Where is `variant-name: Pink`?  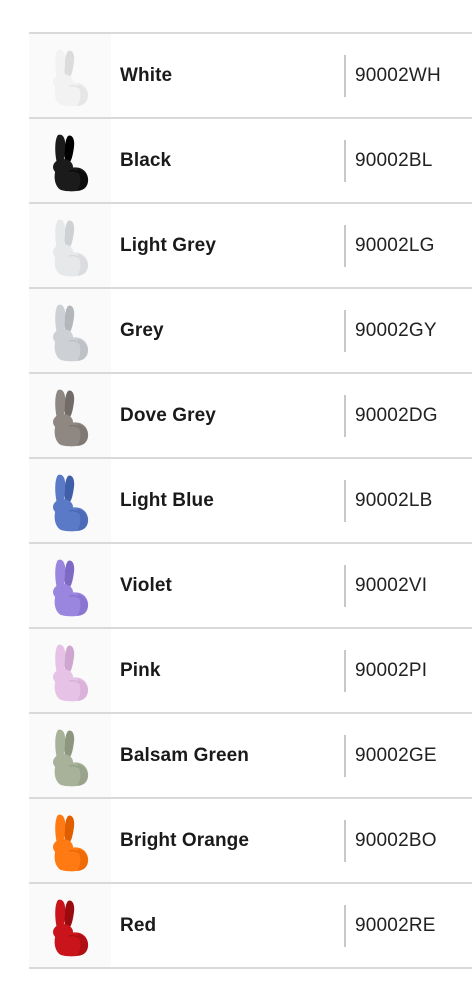 variant-name: Pink is located at coordinates (140, 670).